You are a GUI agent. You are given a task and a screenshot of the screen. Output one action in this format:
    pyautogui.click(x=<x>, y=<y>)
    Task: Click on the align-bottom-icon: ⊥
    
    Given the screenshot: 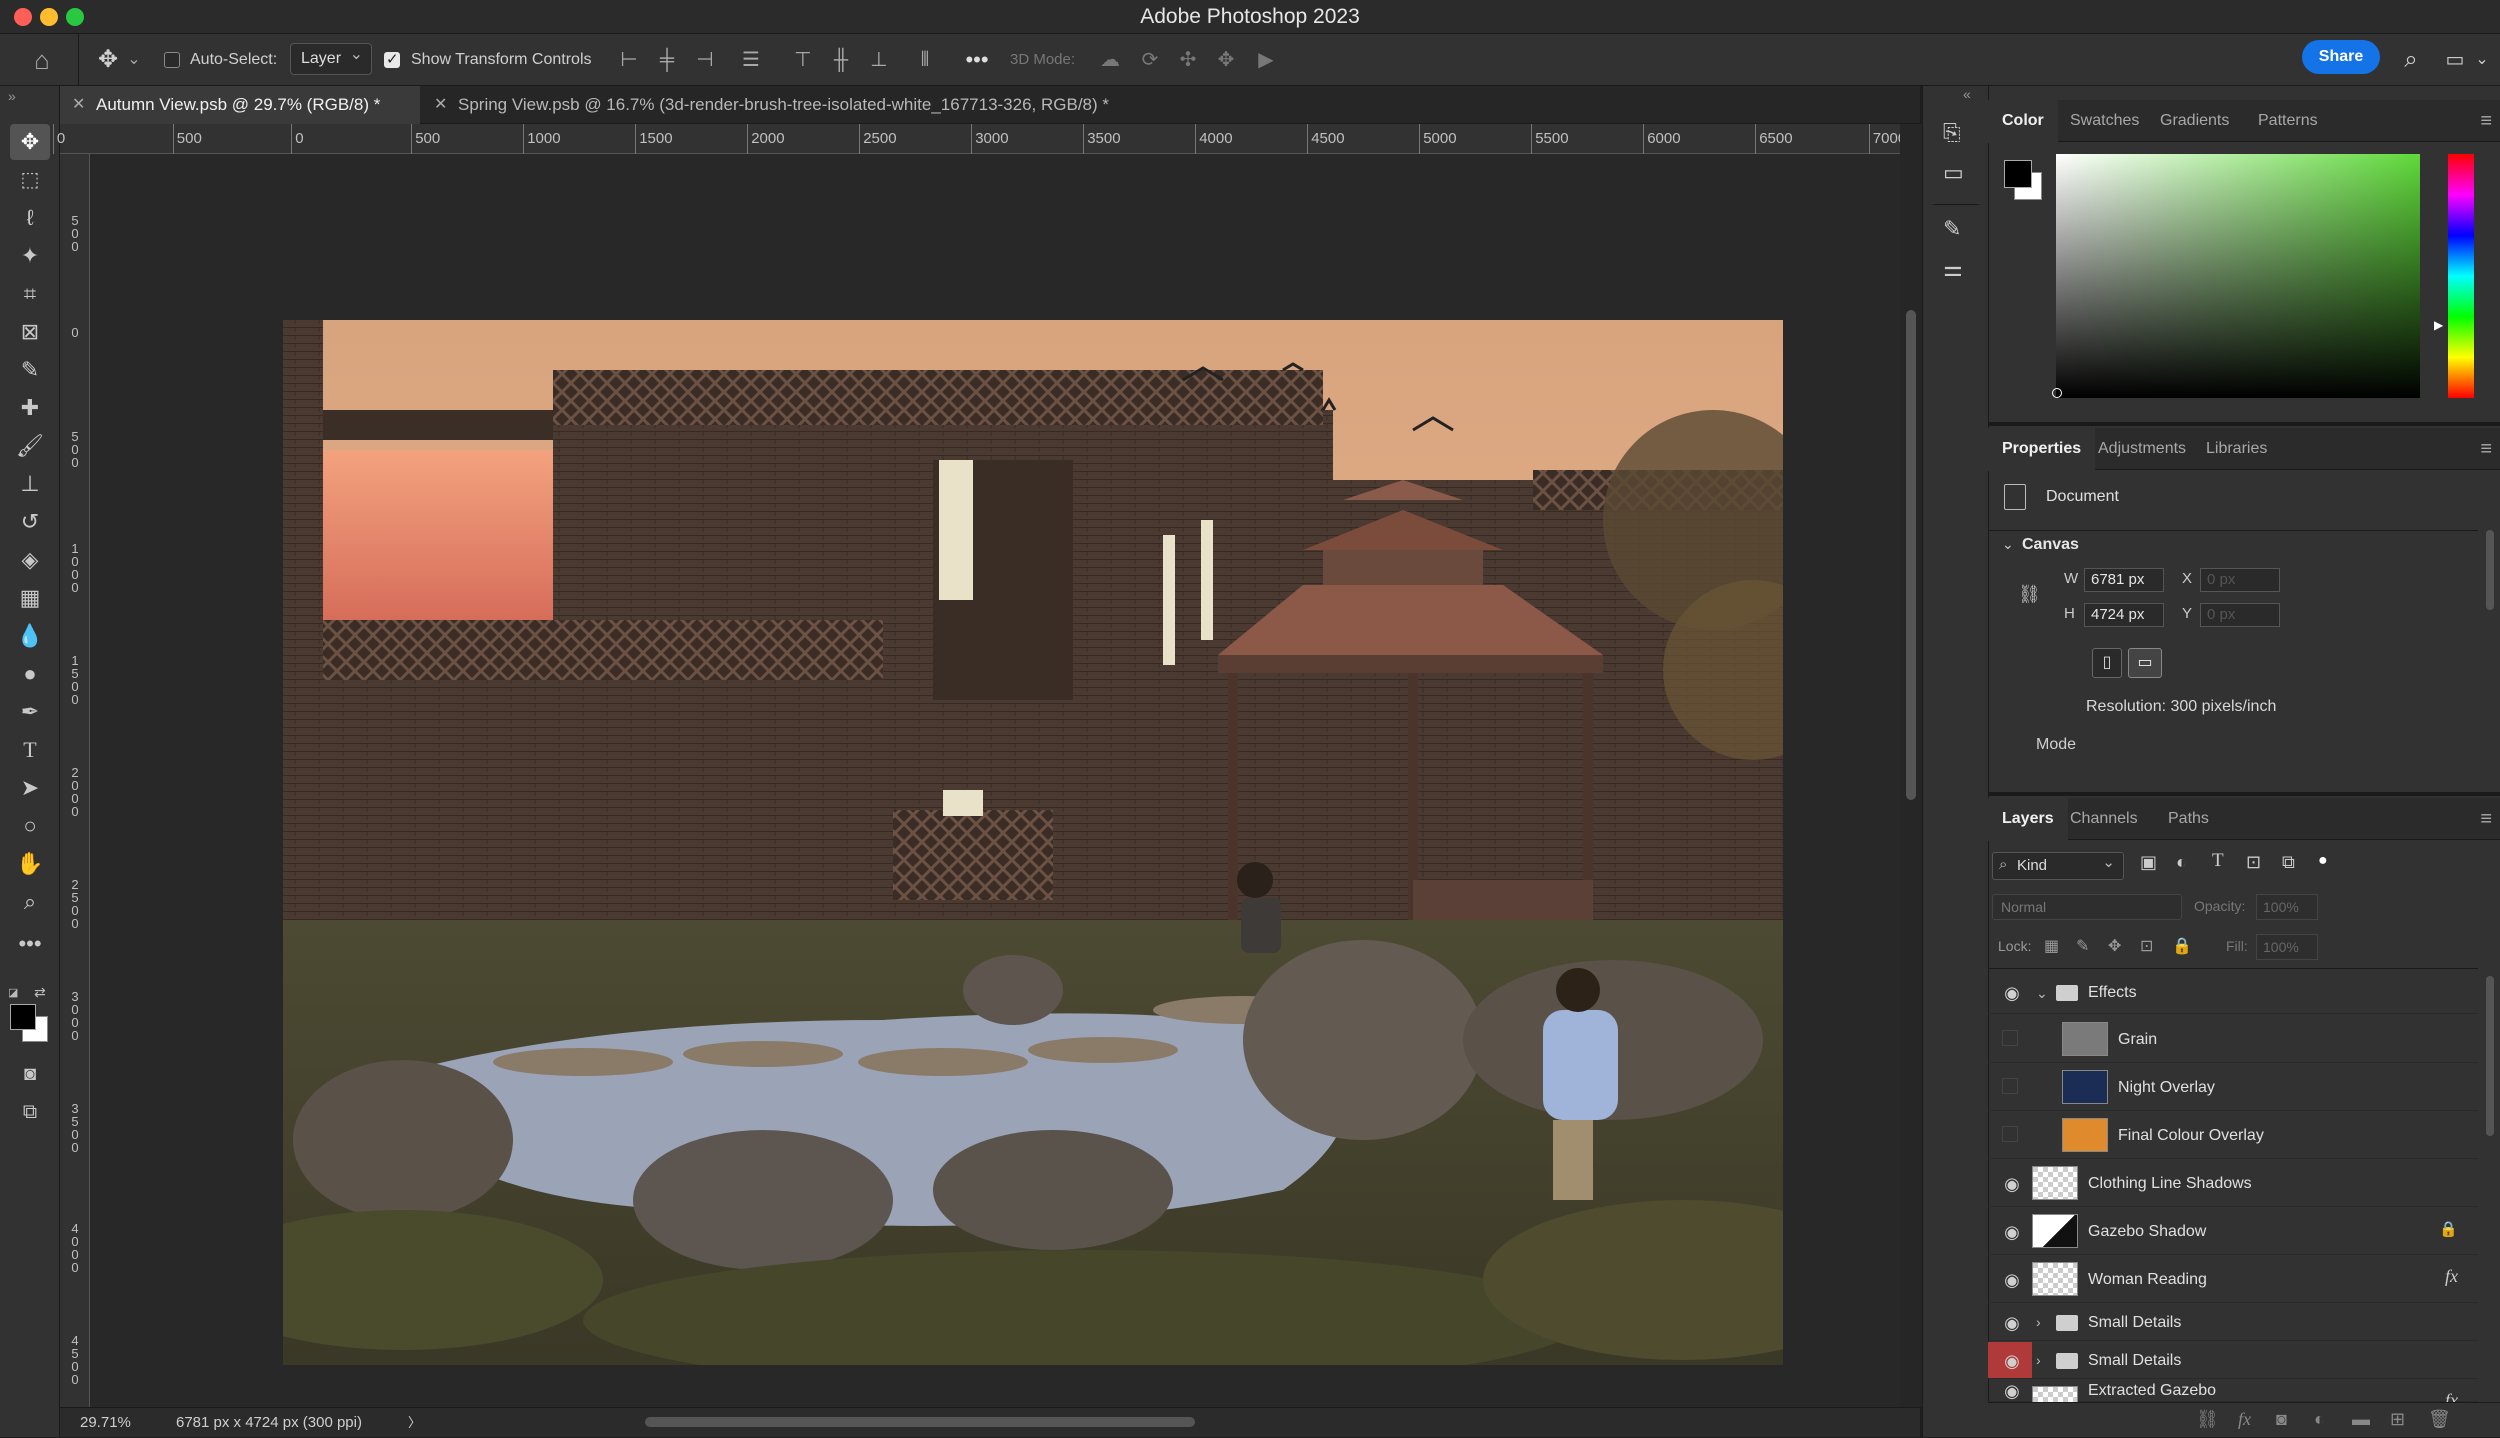 What is the action you would take?
    pyautogui.click(x=879, y=60)
    